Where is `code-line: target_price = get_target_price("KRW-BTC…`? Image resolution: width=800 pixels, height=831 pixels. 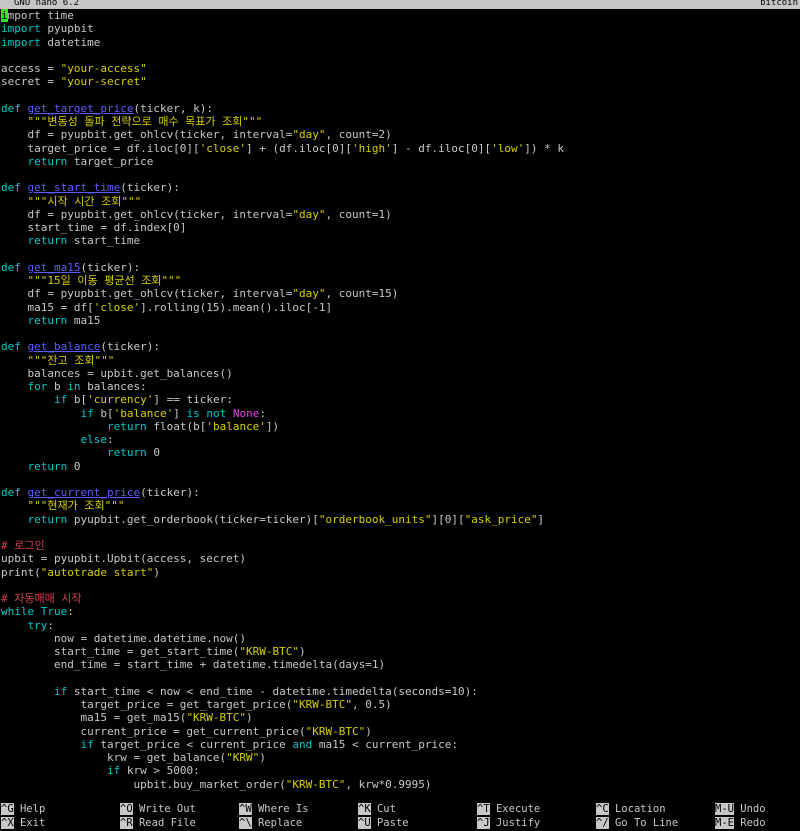
code-line: target_price = get_target_price("KRW-BTC… is located at coordinates (400, 704).